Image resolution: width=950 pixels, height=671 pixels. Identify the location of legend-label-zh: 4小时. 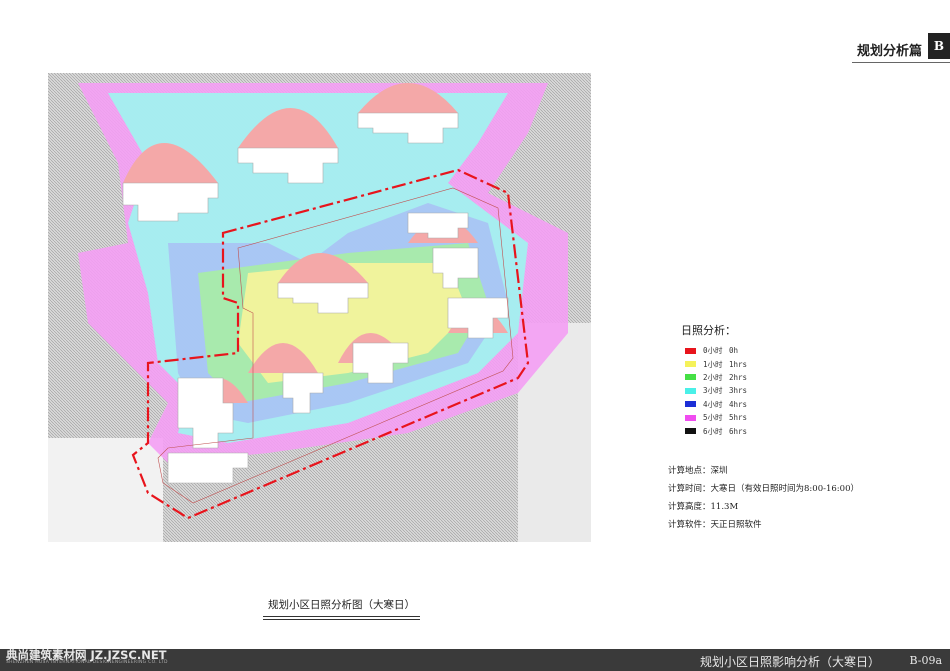
(713, 404).